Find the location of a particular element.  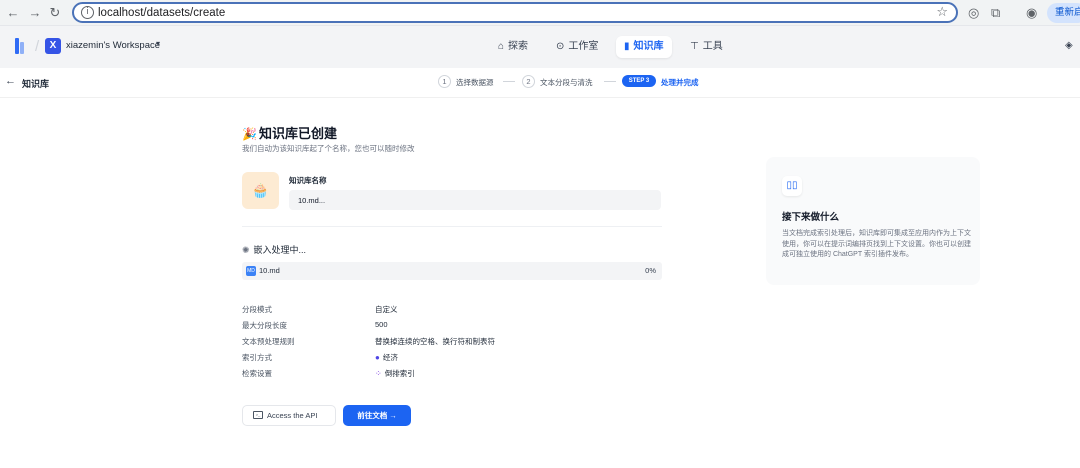

setting-value: ● 经济 is located at coordinates (386, 357).